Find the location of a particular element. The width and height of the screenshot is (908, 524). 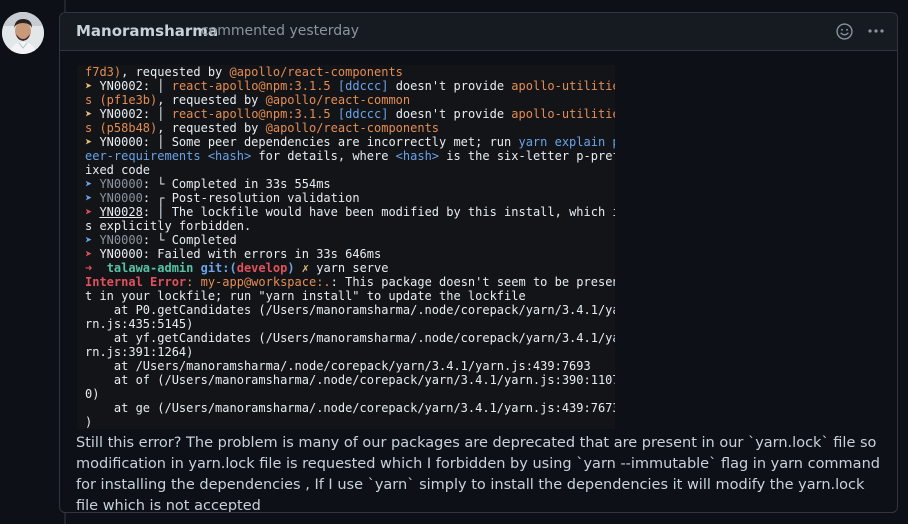

terminal-segment: YN0028 is located at coordinates (121, 212).